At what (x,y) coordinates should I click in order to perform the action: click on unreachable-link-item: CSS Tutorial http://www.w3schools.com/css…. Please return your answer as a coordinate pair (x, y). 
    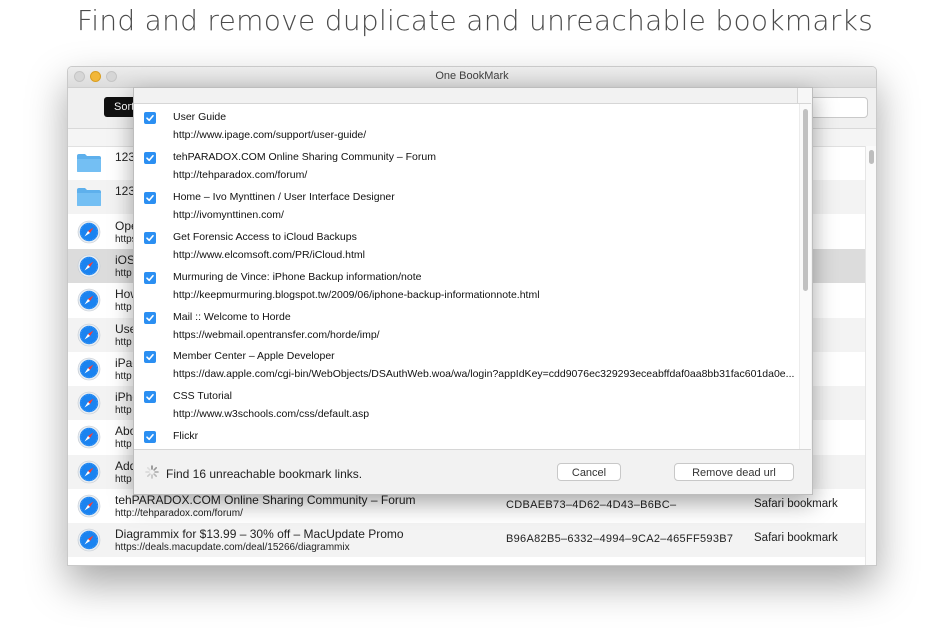
    Looking at the image, I should click on (466, 406).